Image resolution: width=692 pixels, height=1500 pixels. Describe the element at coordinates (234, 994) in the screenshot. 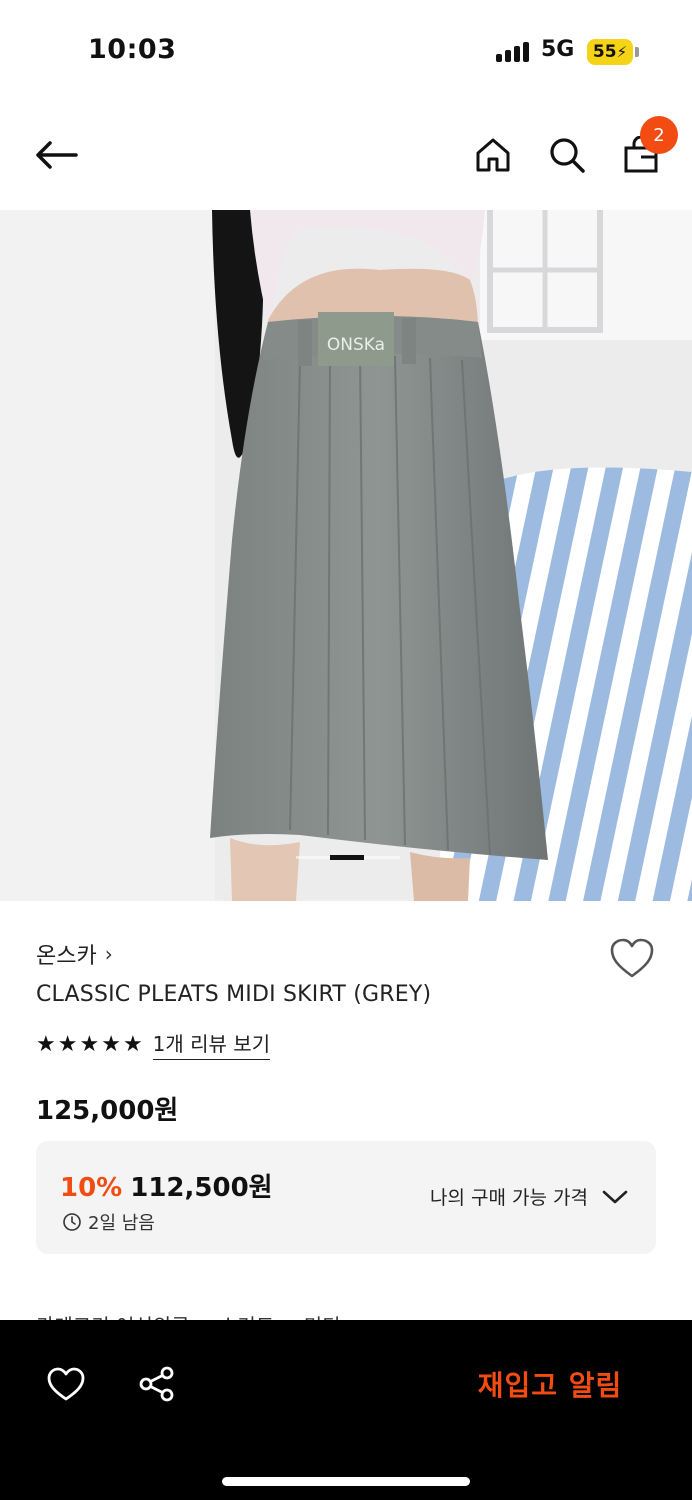

I see `product-title: CLASSIC PLEATS MIDI SKIRT (GREY)` at that location.